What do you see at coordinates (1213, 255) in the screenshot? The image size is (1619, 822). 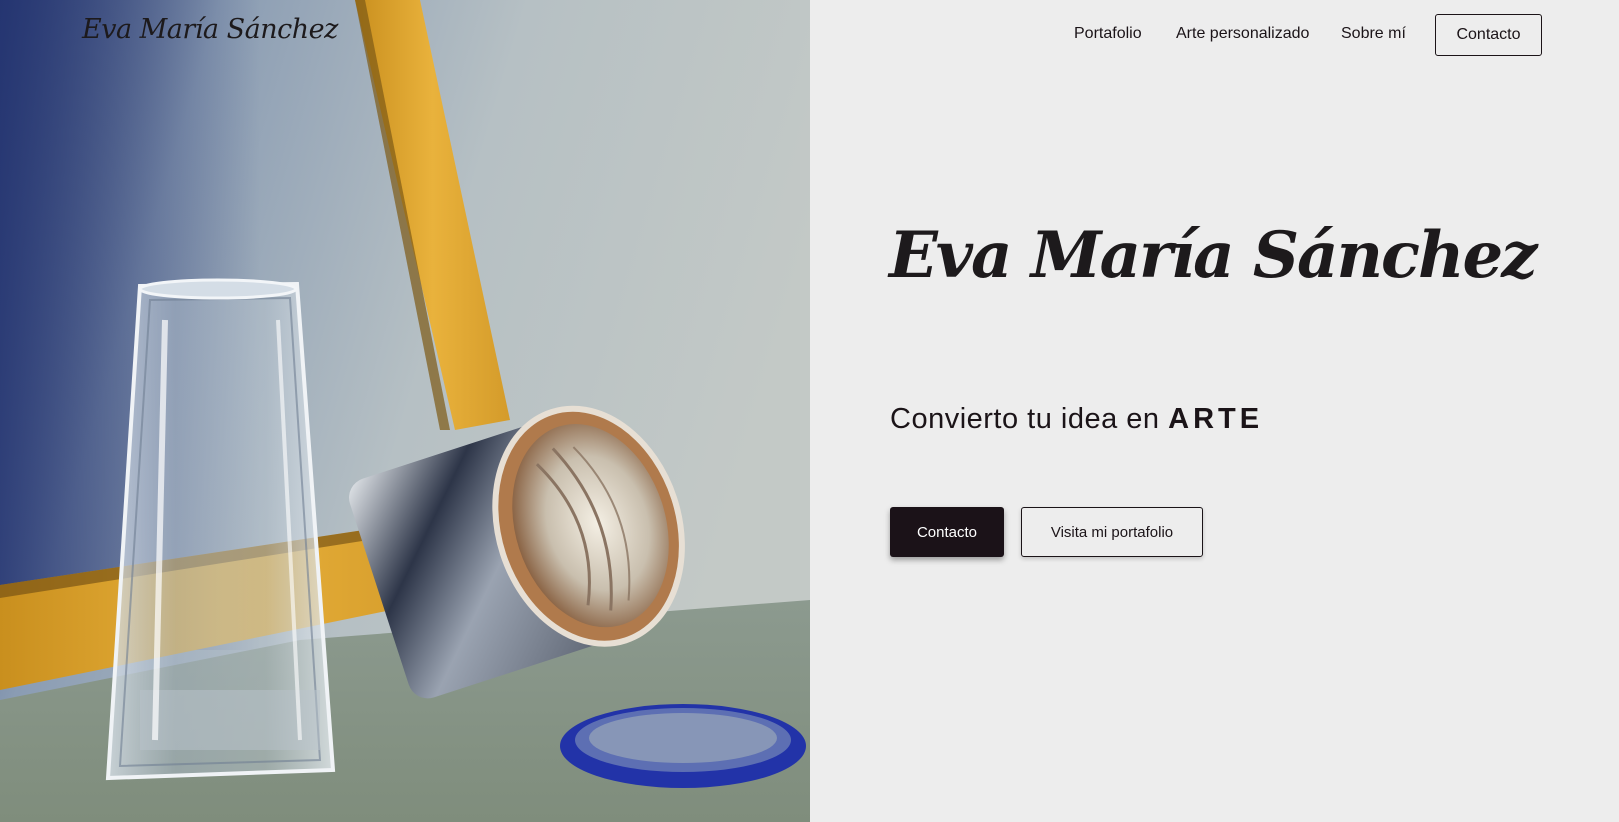 I see `hero-title: Eva María Sánchez` at bounding box center [1213, 255].